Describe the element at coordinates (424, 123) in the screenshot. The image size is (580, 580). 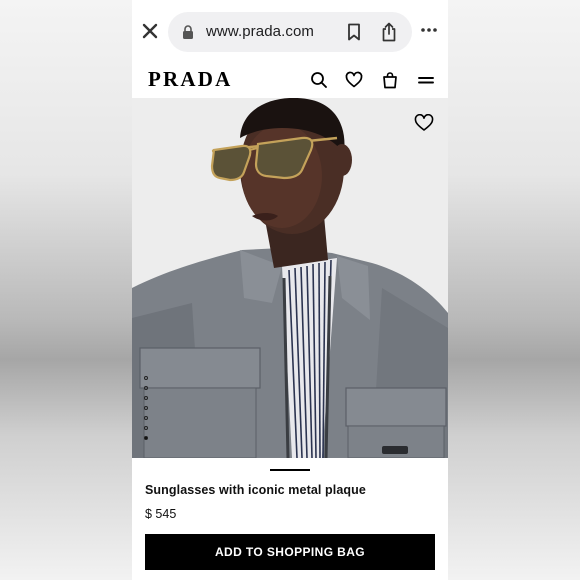
I see `favorite-icon` at that location.